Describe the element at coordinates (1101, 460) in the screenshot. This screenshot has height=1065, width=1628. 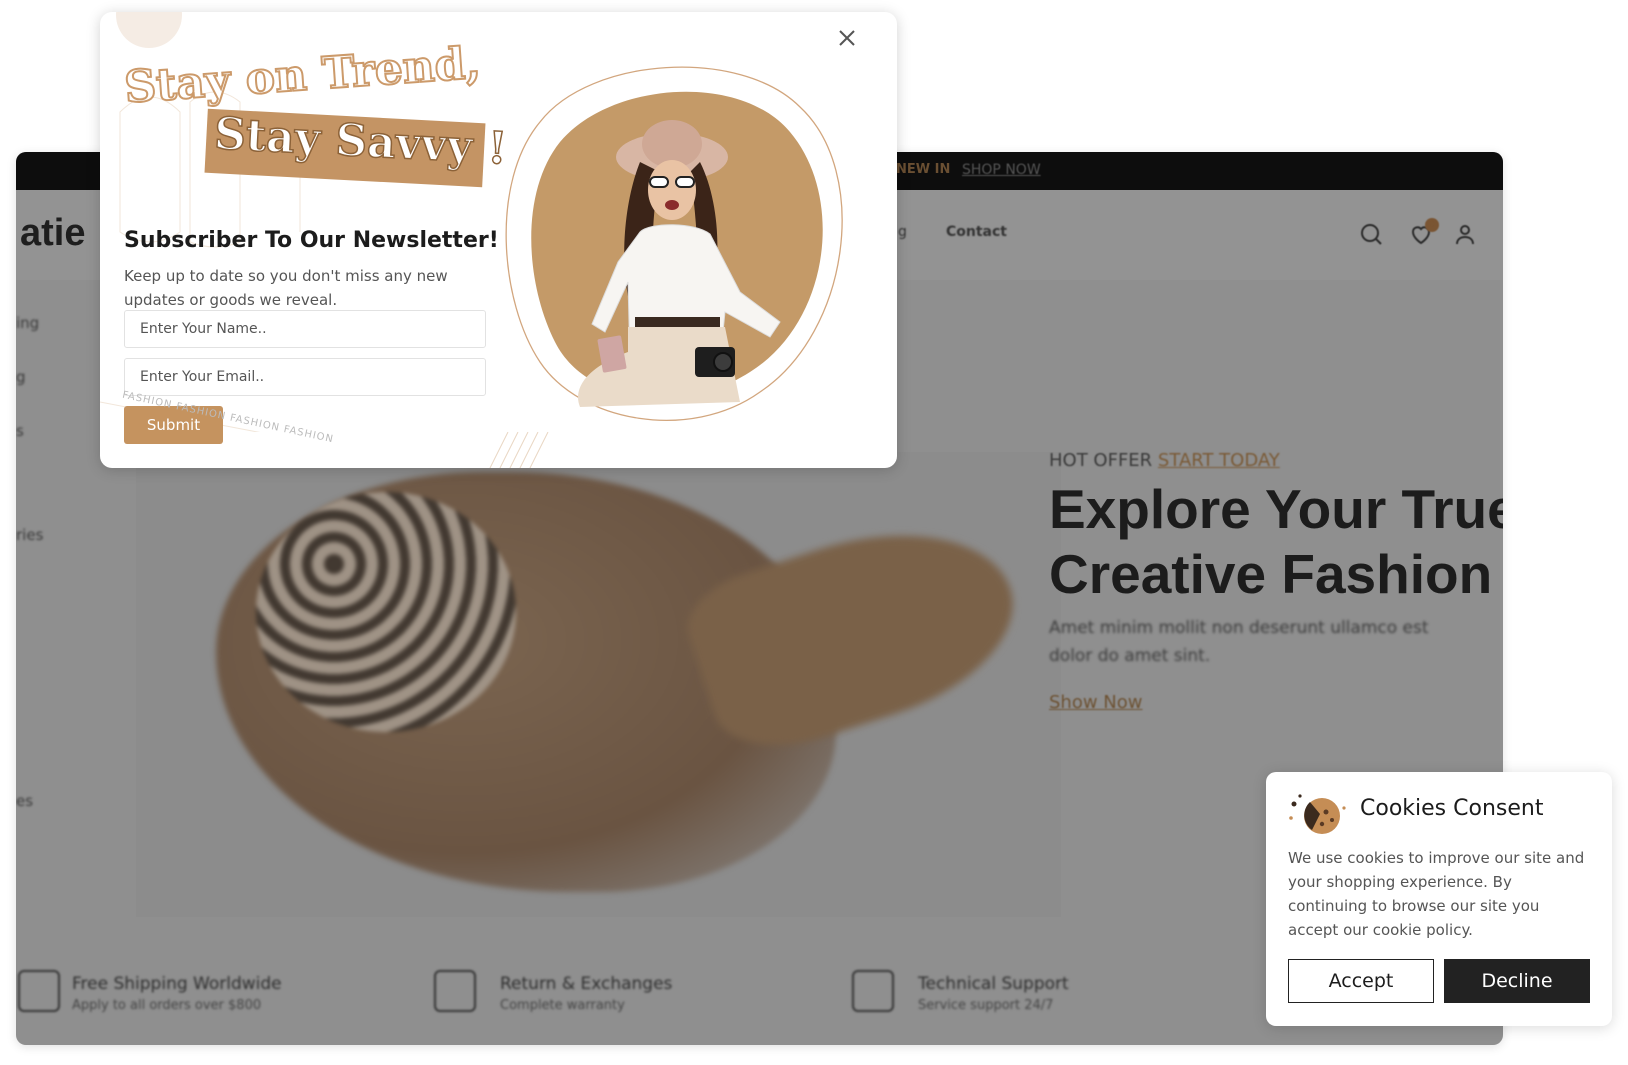
I see `hero-tagline-prefix: HOT OFFER` at that location.